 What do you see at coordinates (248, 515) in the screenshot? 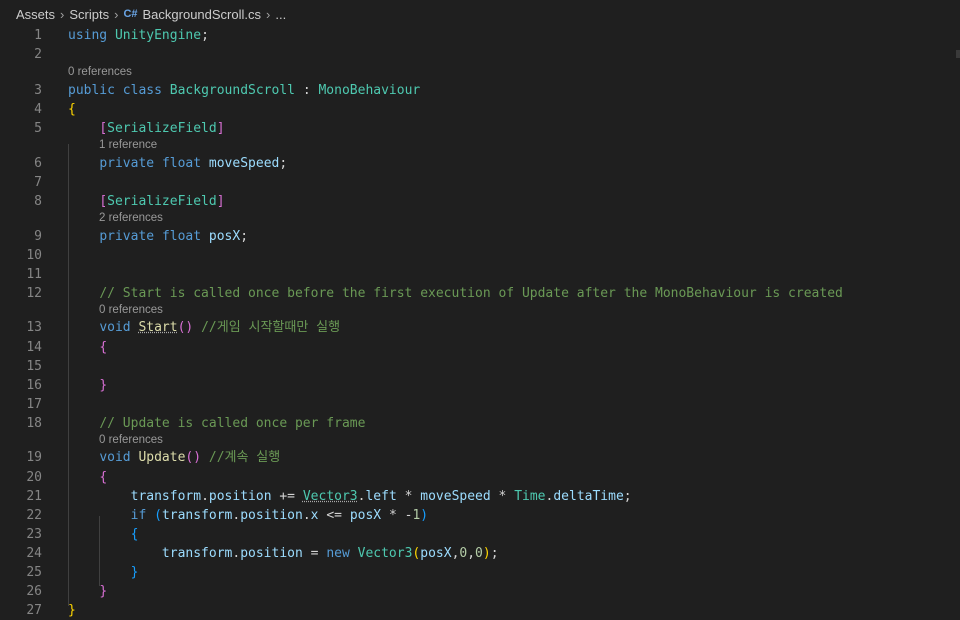
I see `code-text: if (transform.position.x <= posX * -1)` at bounding box center [248, 515].